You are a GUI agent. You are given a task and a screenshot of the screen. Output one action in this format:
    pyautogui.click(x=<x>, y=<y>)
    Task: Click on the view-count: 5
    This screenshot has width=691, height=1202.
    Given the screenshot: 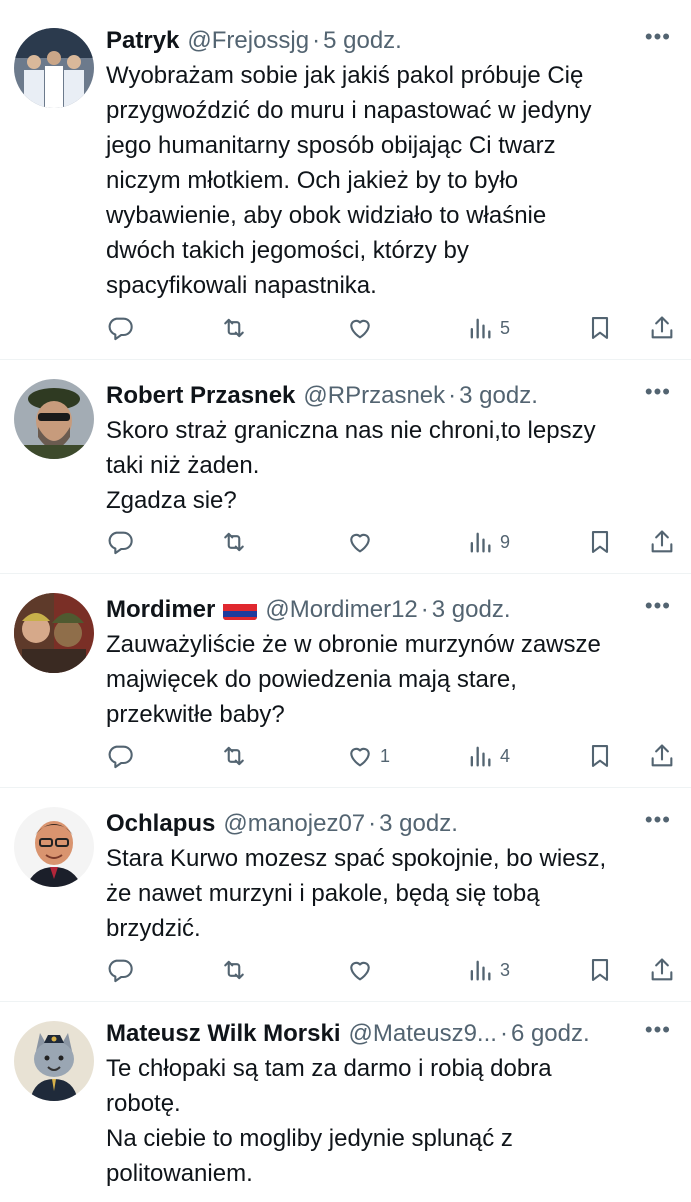 What is the action you would take?
    pyautogui.click(x=505, y=327)
    